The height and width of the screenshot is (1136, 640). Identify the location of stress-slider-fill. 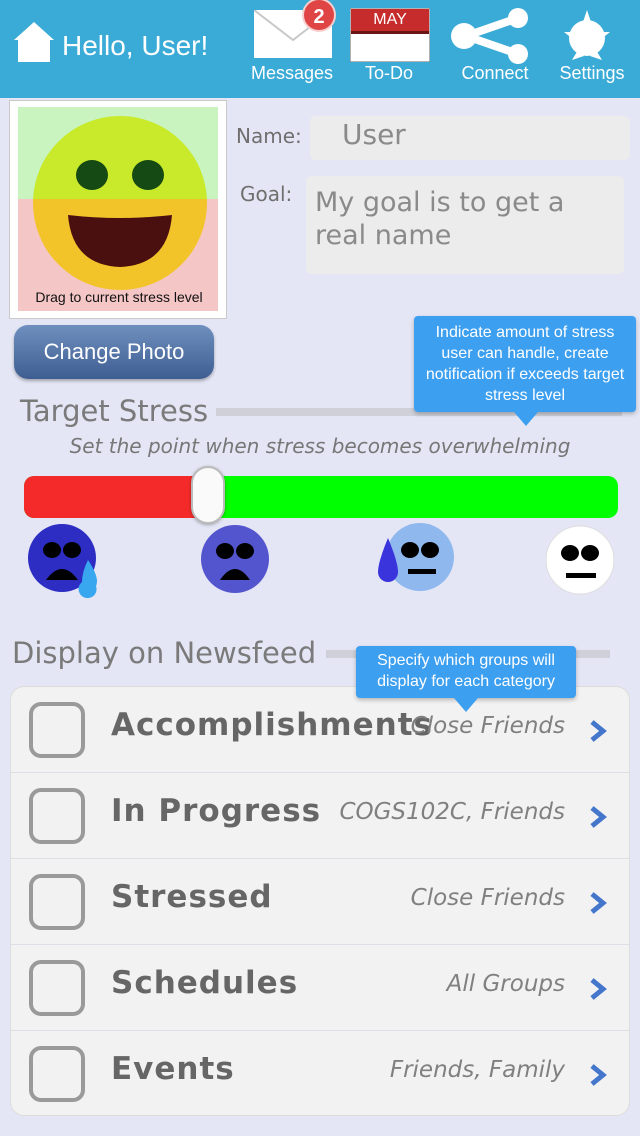
(116, 497).